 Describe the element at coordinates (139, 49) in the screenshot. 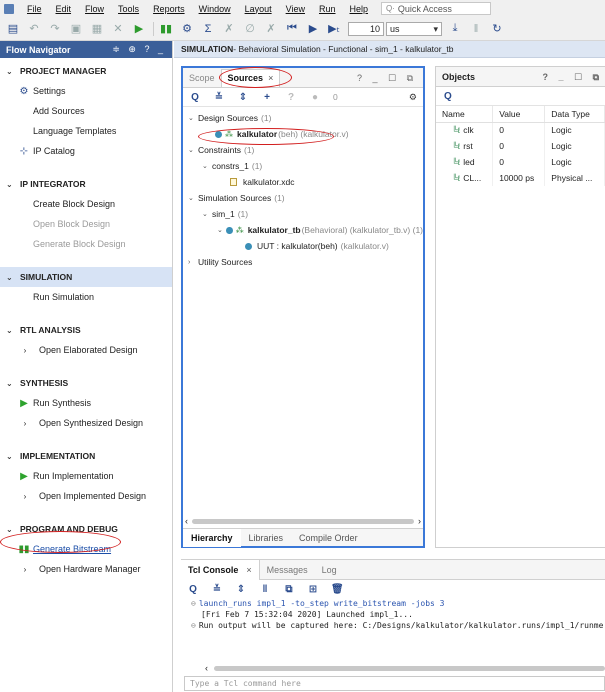

I see `flow-navigator-controls: ≑ ⊕ ? _` at that location.